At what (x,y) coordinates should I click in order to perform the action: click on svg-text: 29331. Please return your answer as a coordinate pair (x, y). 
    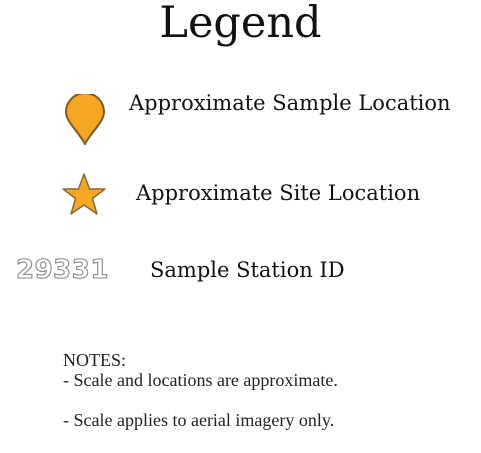
    Looking at the image, I should click on (62, 269).